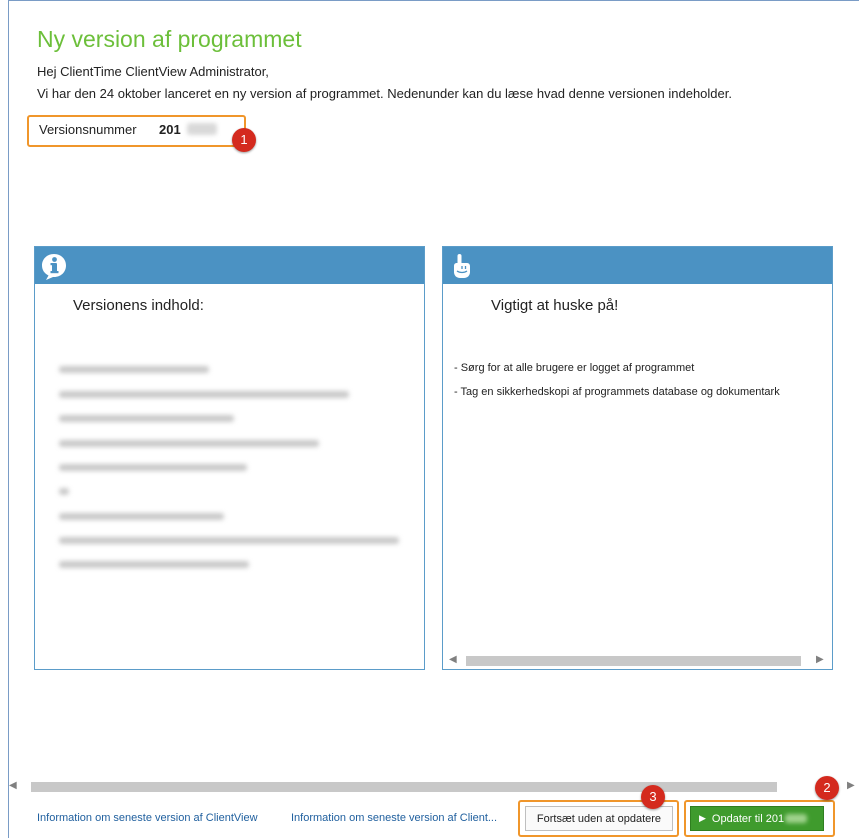 The image size is (859, 838). I want to click on update-version-blurred, so click(796, 818).